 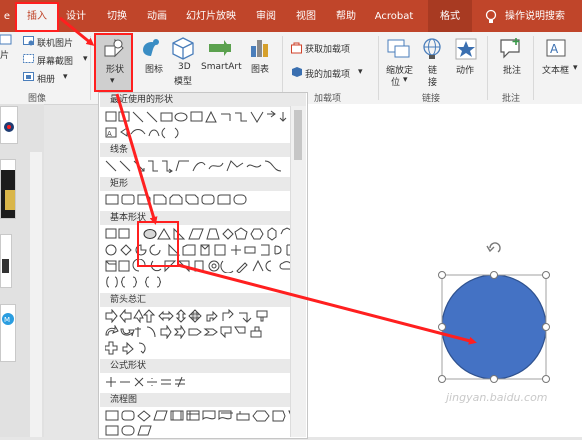 What do you see at coordinates (37, 99) in the screenshot?
I see `group-label-images: 图像` at bounding box center [37, 99].